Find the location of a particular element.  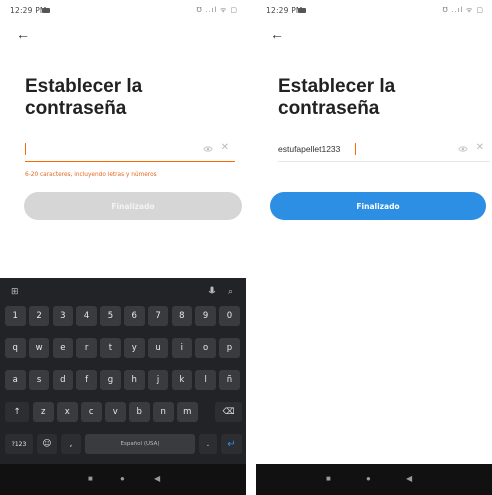

keyboard-row-1: qwertyuiop is located at coordinates (123, 351).